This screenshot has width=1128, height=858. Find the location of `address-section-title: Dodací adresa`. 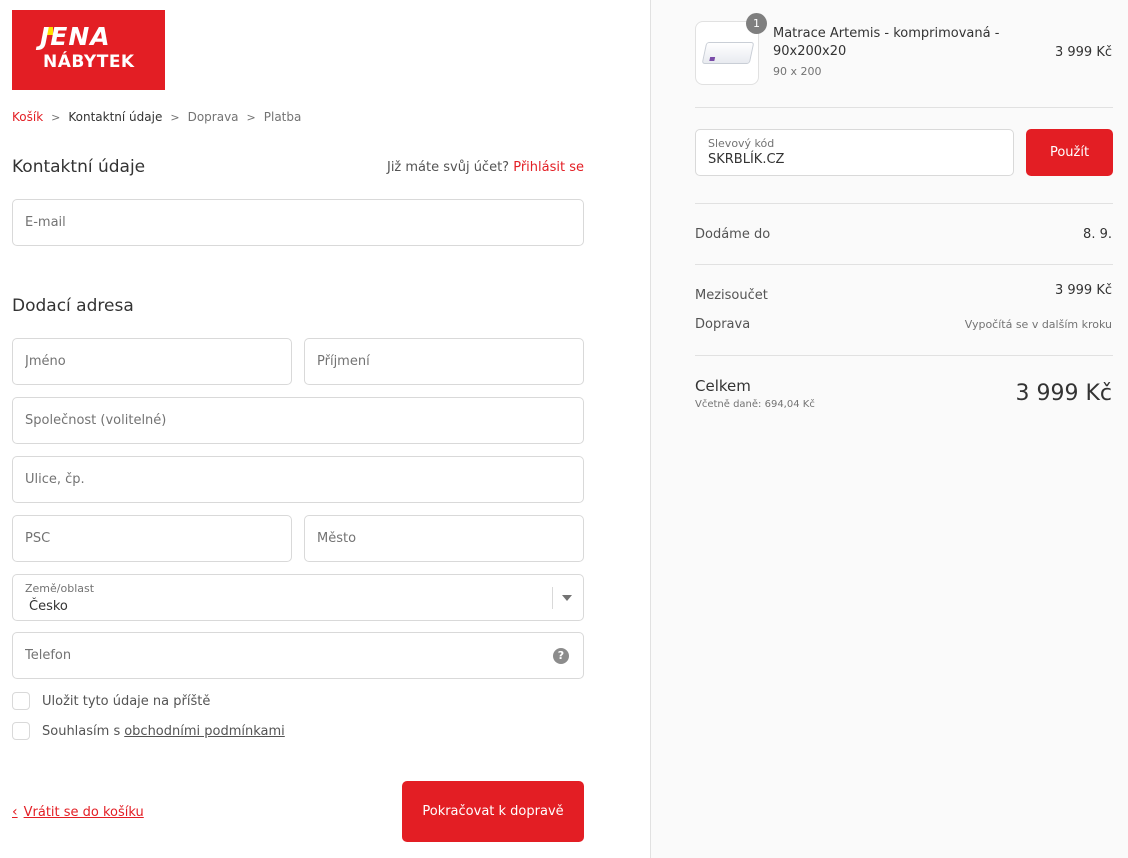

address-section-title: Dodací adresa is located at coordinates (73, 306).